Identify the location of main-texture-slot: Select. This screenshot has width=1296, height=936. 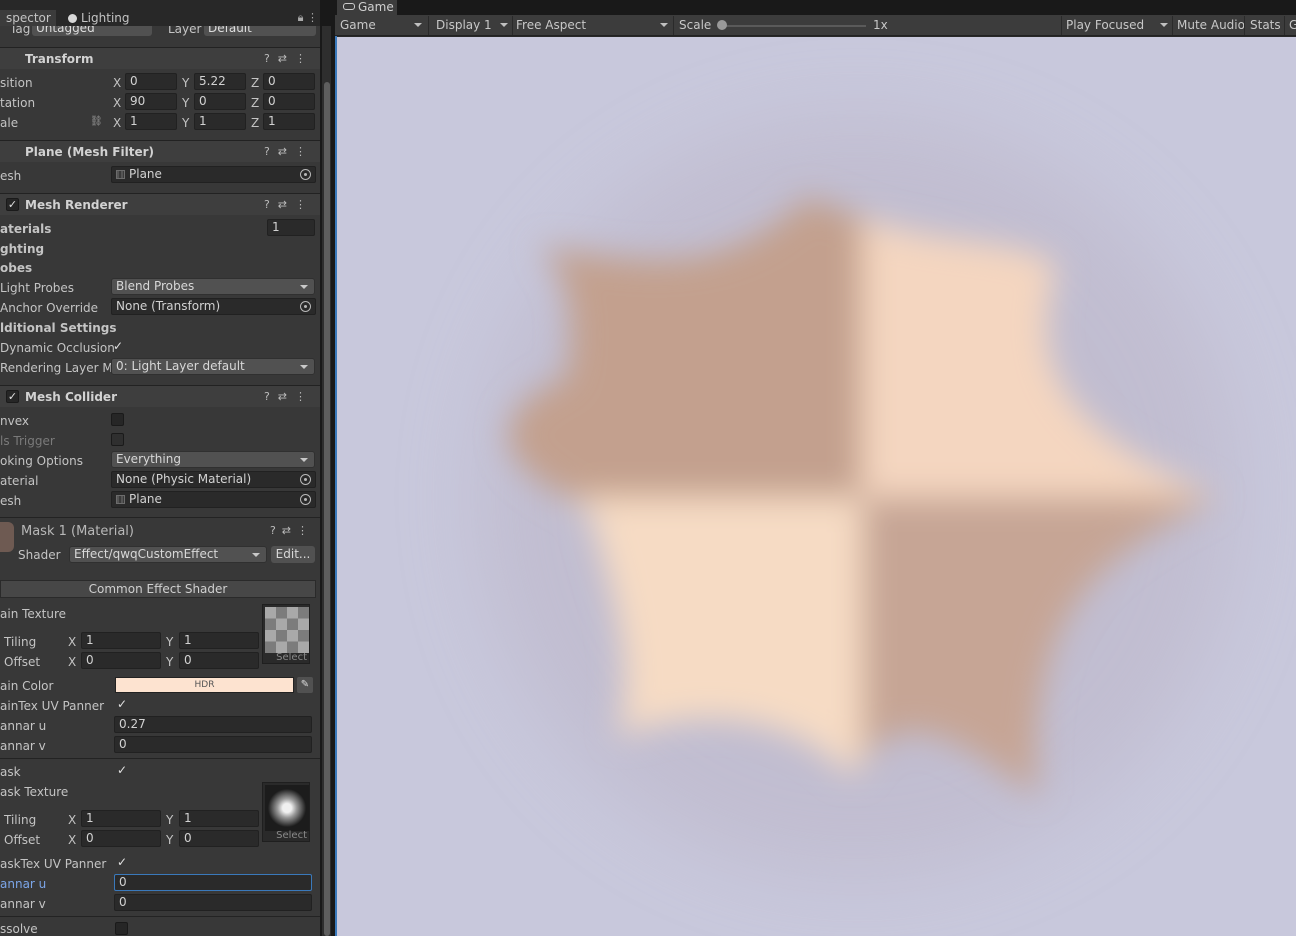
(286, 634).